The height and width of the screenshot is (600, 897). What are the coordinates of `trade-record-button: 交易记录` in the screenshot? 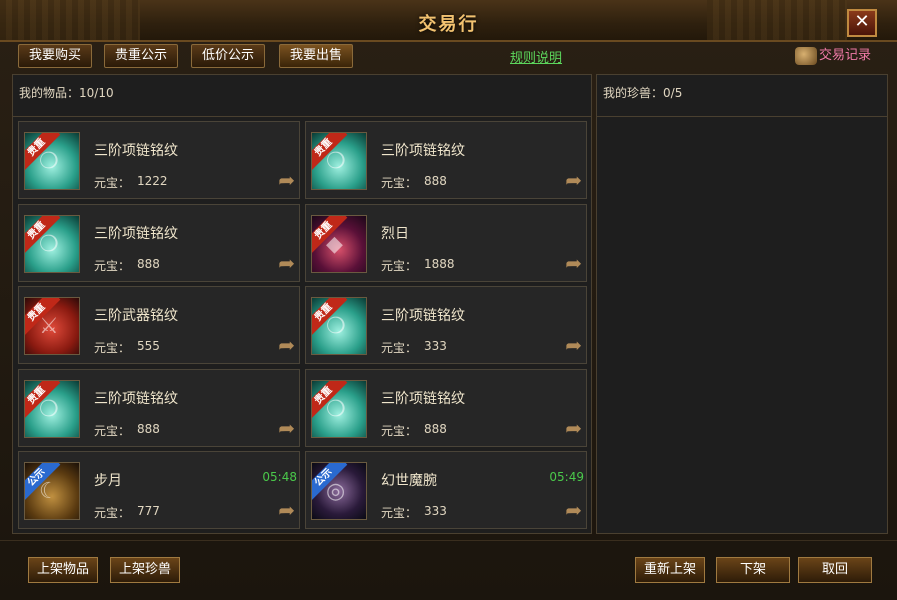 It's located at (833, 56).